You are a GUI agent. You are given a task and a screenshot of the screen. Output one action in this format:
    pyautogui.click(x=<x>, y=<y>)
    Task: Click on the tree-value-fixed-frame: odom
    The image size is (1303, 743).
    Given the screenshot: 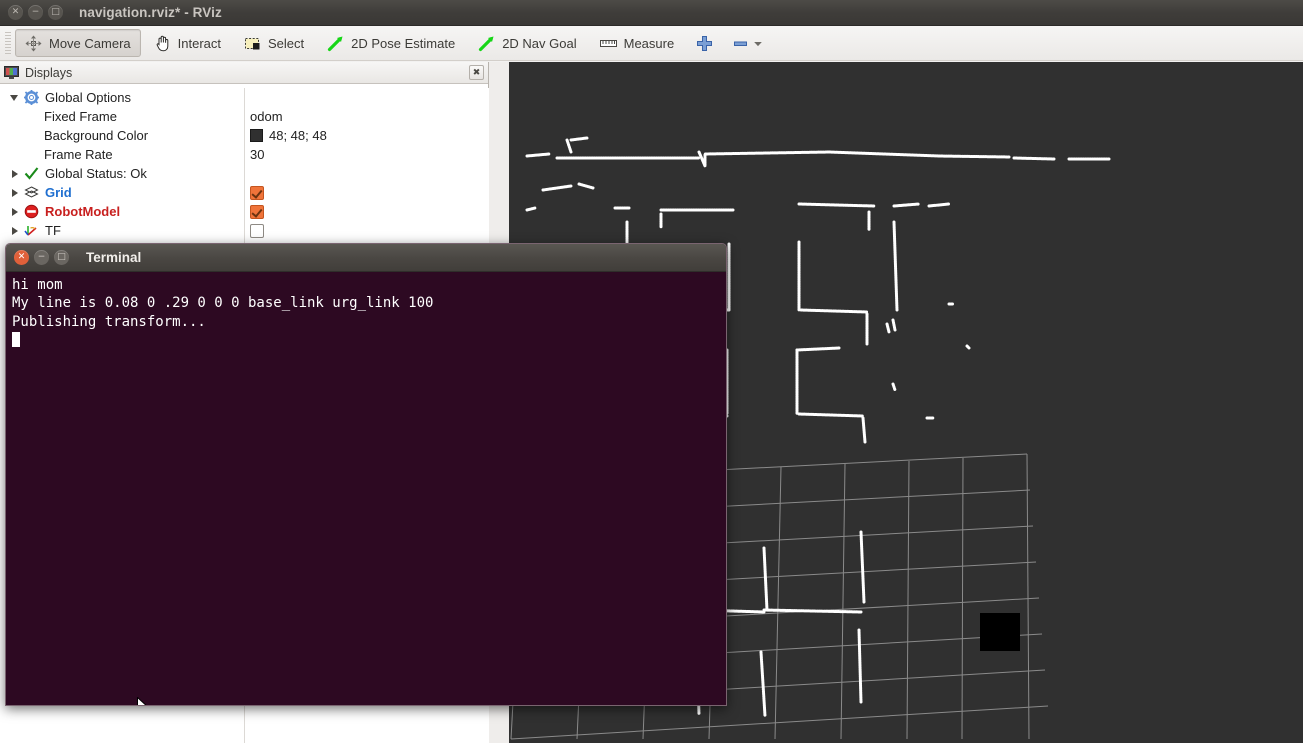 What is the action you would take?
    pyautogui.click(x=266, y=116)
    